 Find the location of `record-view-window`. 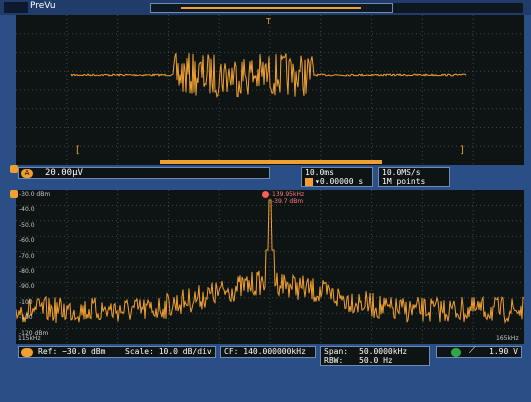

record-view-window is located at coordinates (271, 8).